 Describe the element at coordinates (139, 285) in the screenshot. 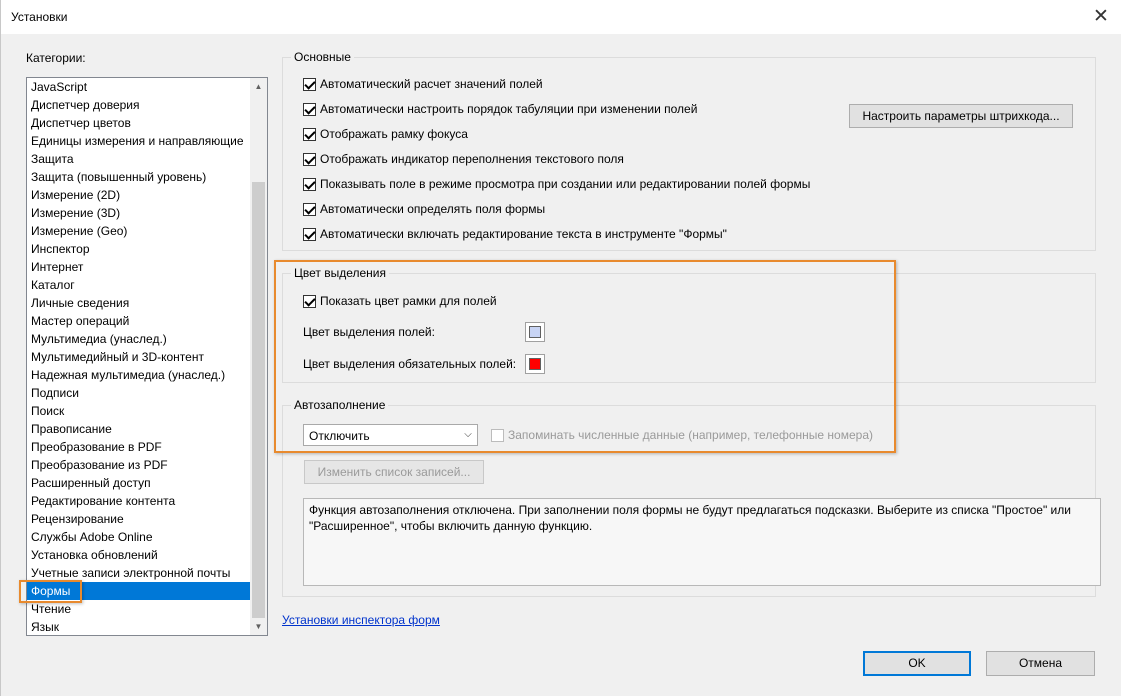

I see `category-item: Каталог` at that location.